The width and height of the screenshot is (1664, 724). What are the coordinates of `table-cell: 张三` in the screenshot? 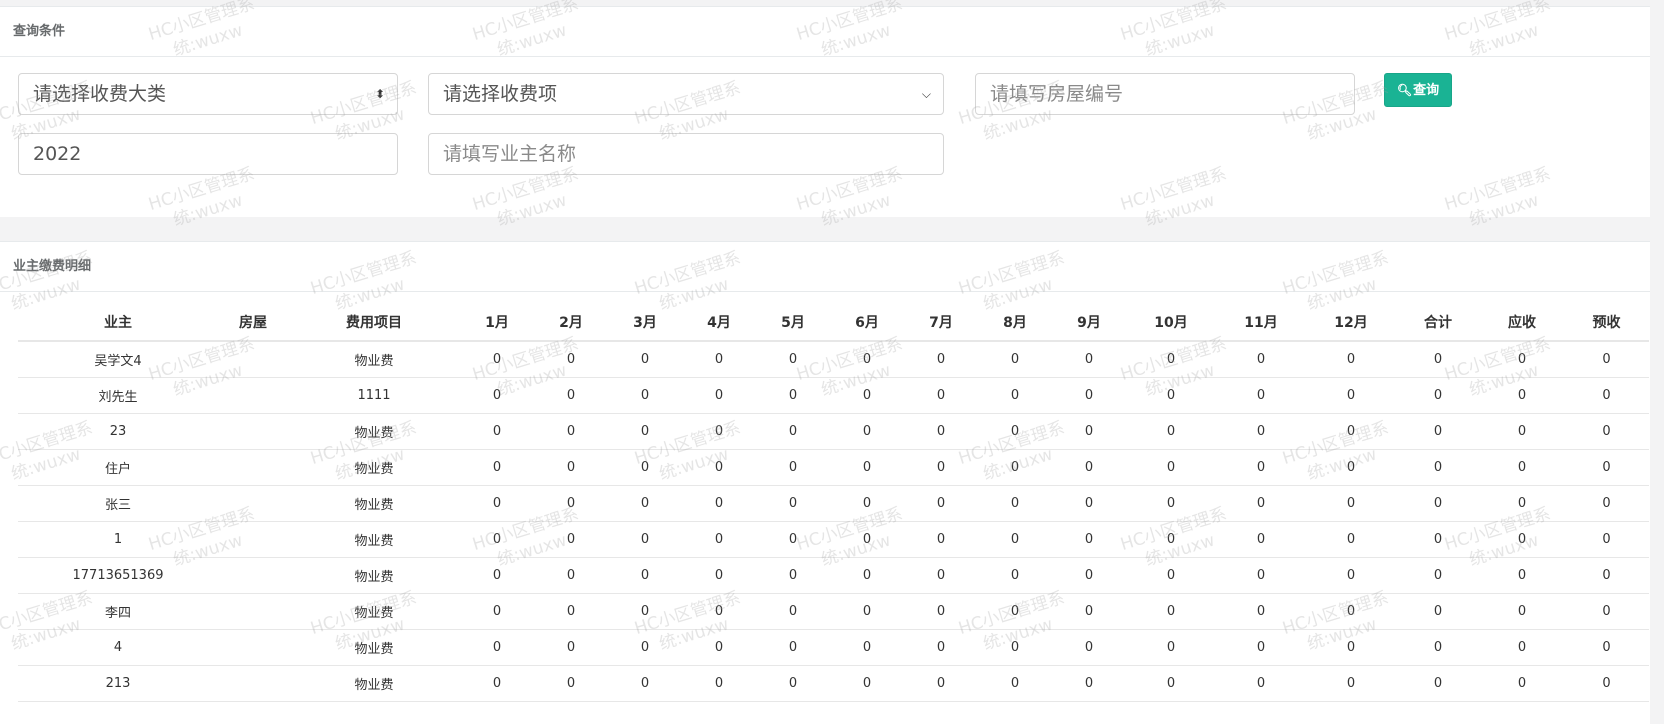 It's located at (118, 503).